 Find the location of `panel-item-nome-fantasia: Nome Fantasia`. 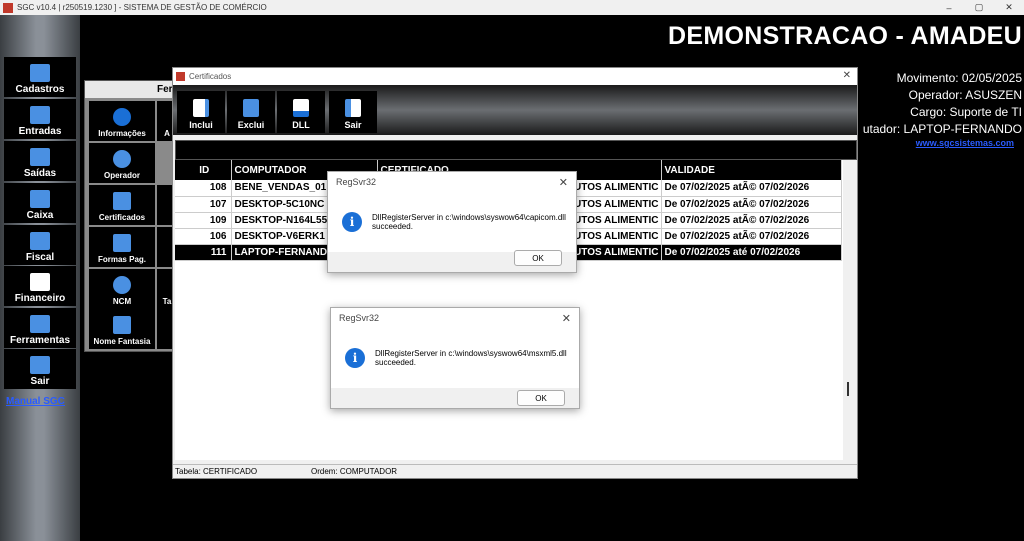

panel-item-nome-fantasia: Nome Fantasia is located at coordinates (122, 329).